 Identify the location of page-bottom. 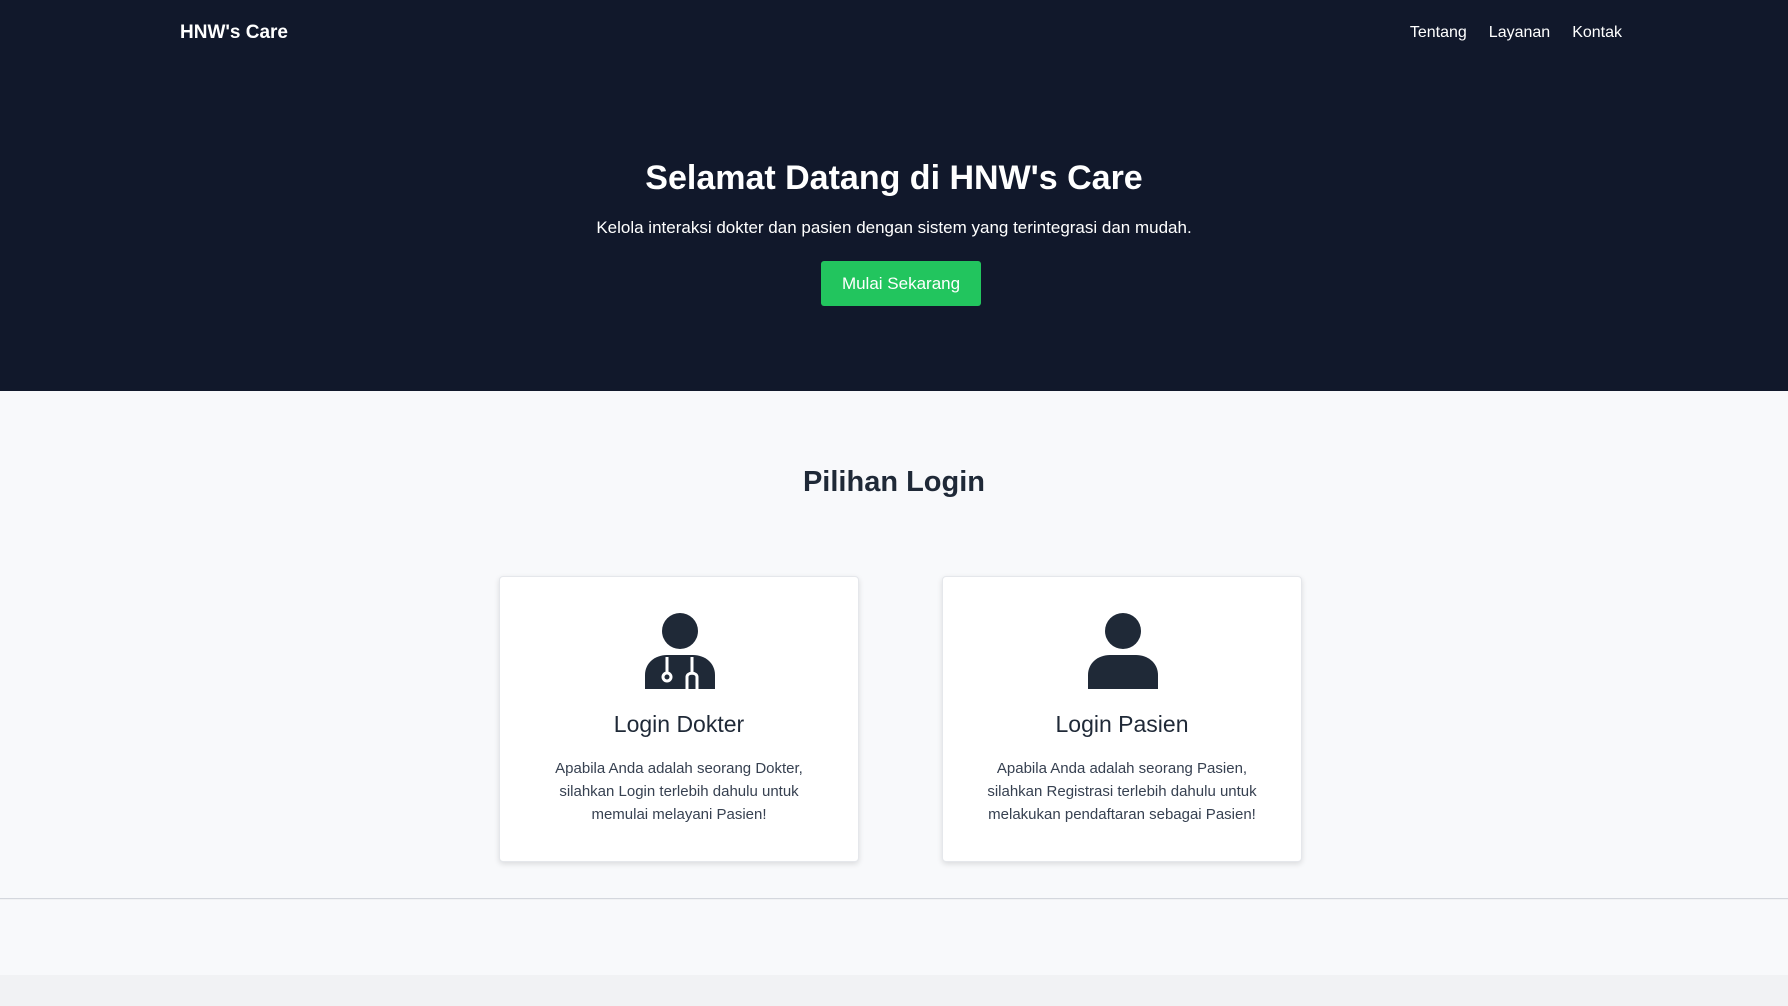
(894, 990).